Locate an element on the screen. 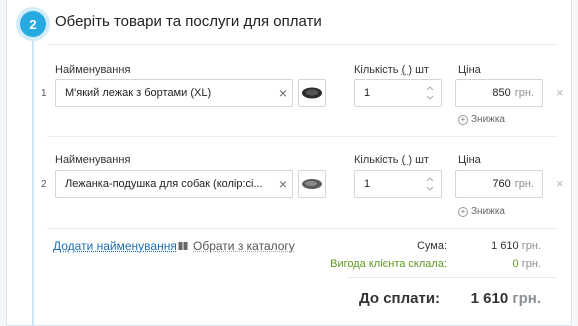  row-number: 1 is located at coordinates (44, 93).